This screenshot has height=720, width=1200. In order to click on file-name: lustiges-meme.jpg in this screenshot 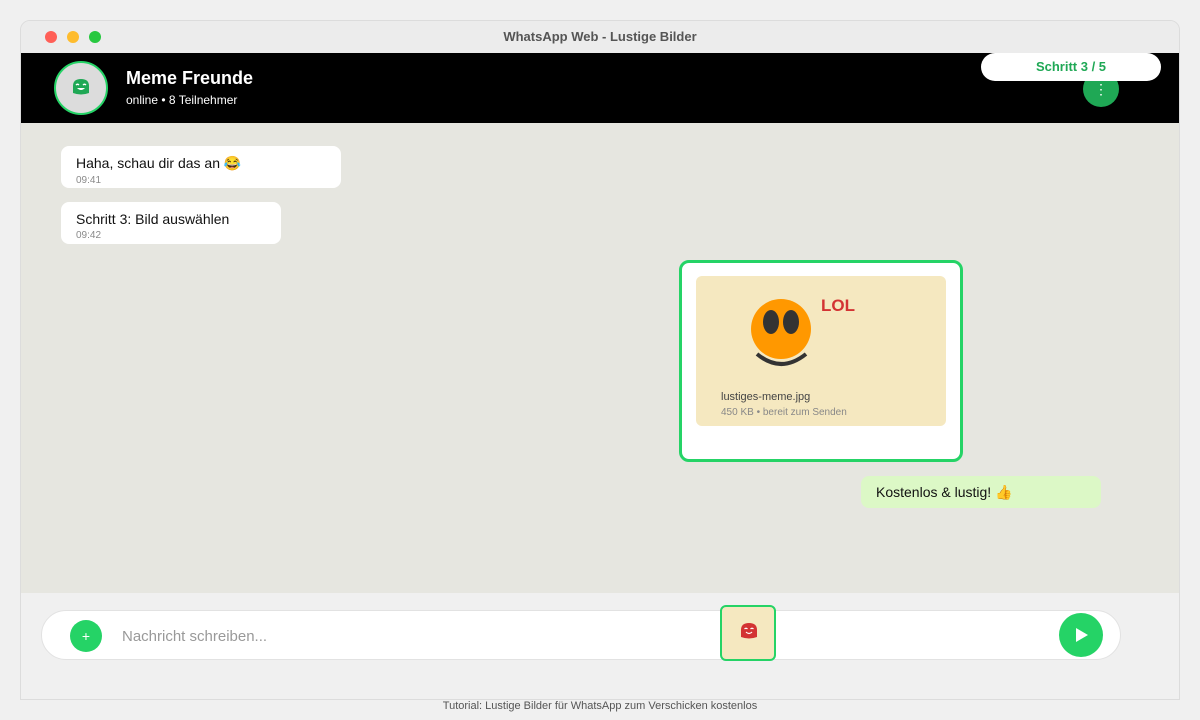, I will do `click(766, 397)`.